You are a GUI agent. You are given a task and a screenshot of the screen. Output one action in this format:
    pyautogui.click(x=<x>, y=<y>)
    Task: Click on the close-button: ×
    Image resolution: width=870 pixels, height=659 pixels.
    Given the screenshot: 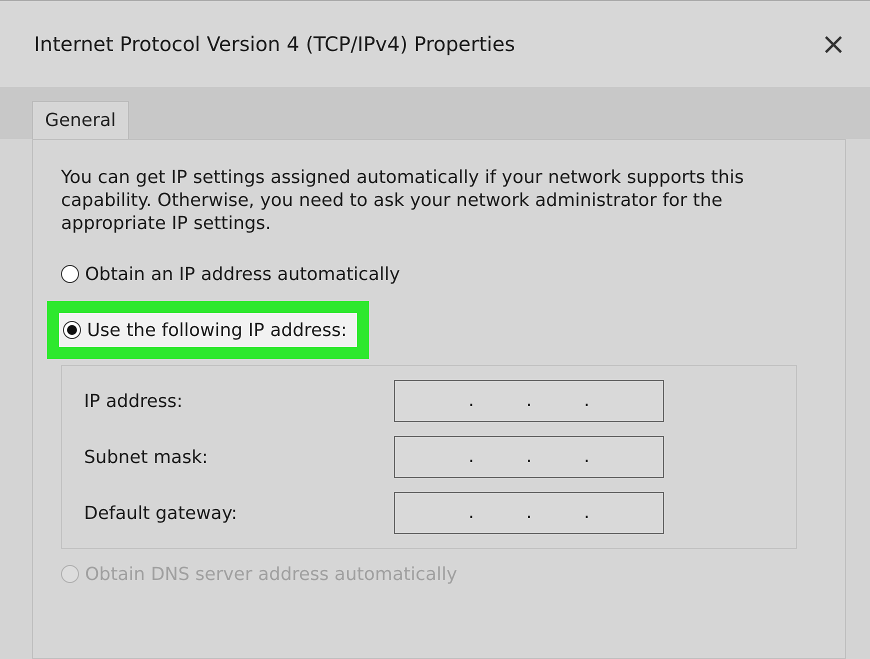 What is the action you would take?
    pyautogui.click(x=833, y=44)
    